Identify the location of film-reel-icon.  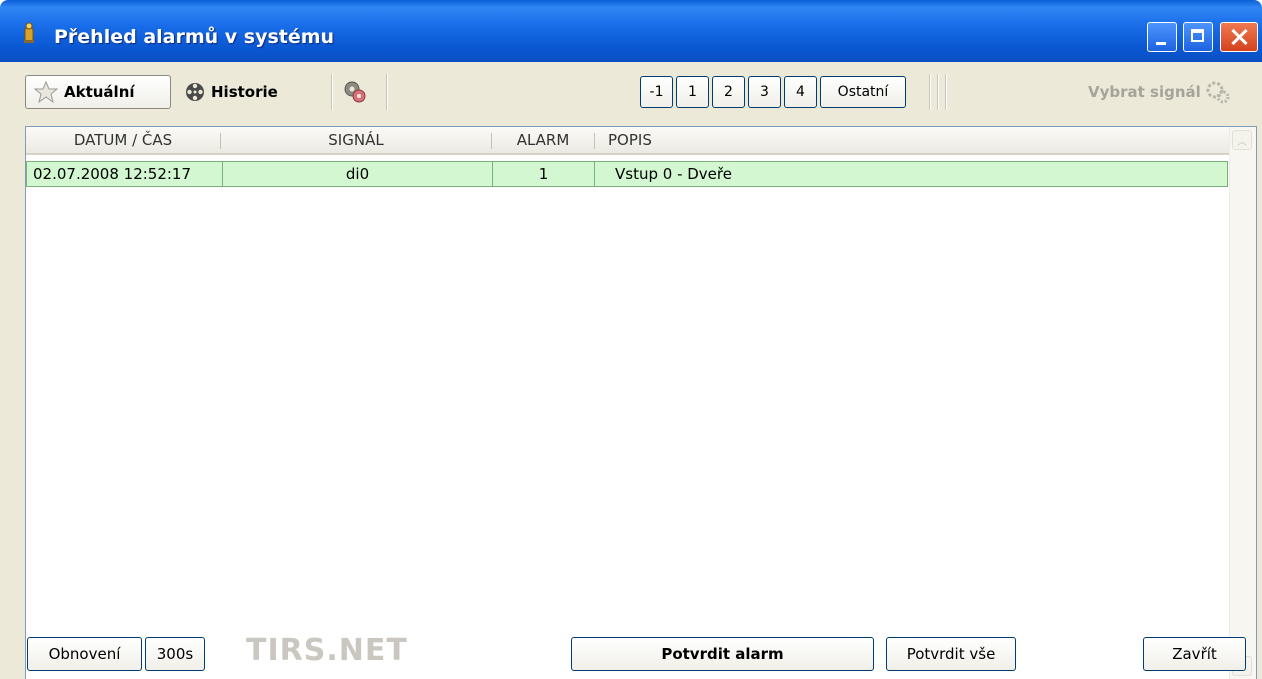
(195, 92).